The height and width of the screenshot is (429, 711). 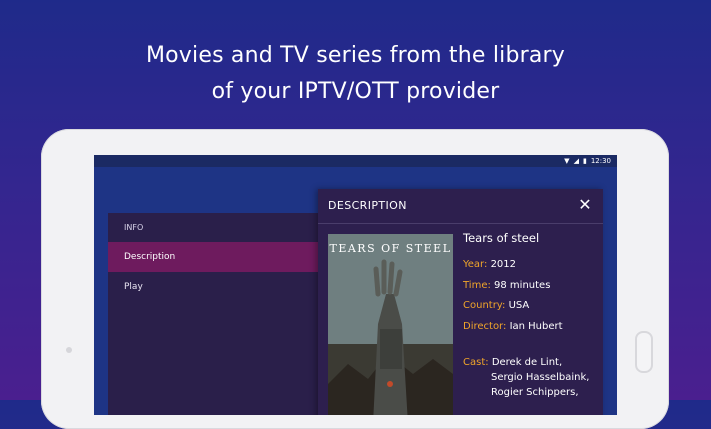 I want to click on info-value: USA, so click(x=519, y=305).